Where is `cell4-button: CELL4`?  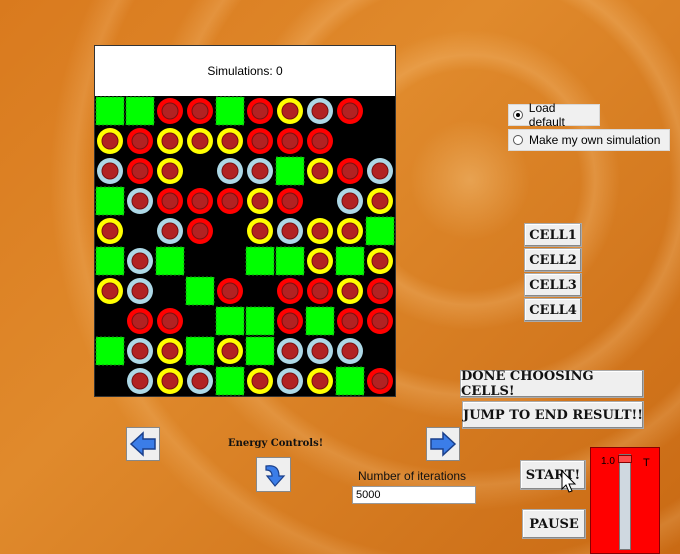
cell4-button: CELL4 is located at coordinates (553, 310).